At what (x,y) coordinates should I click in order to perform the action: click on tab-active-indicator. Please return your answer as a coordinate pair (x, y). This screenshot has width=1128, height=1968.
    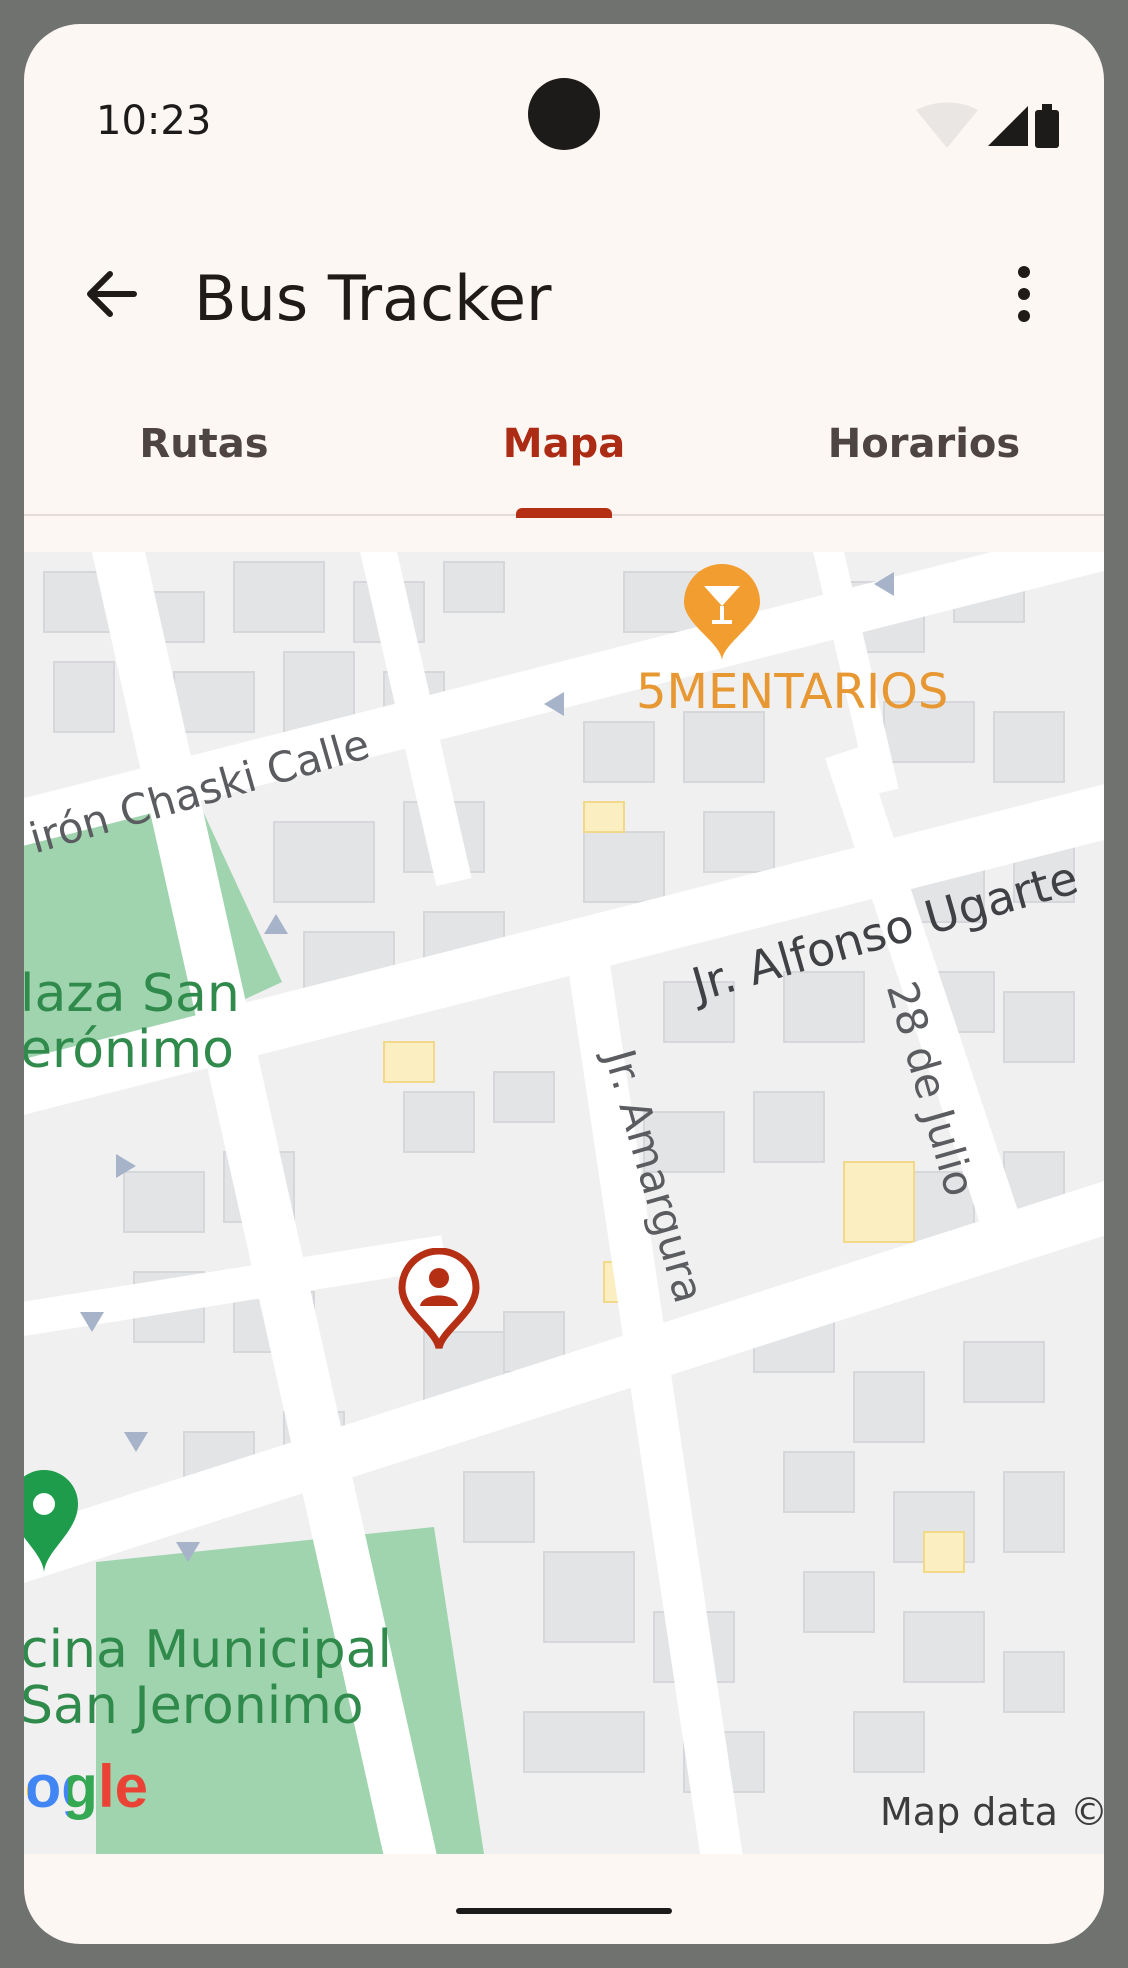
    Looking at the image, I should click on (564, 513).